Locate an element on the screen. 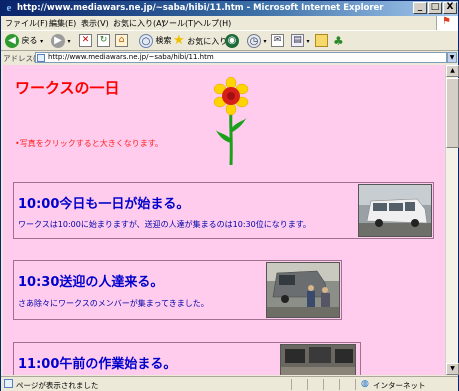 This screenshot has width=459, height=391. mail-button: ✉ is located at coordinates (277, 41).